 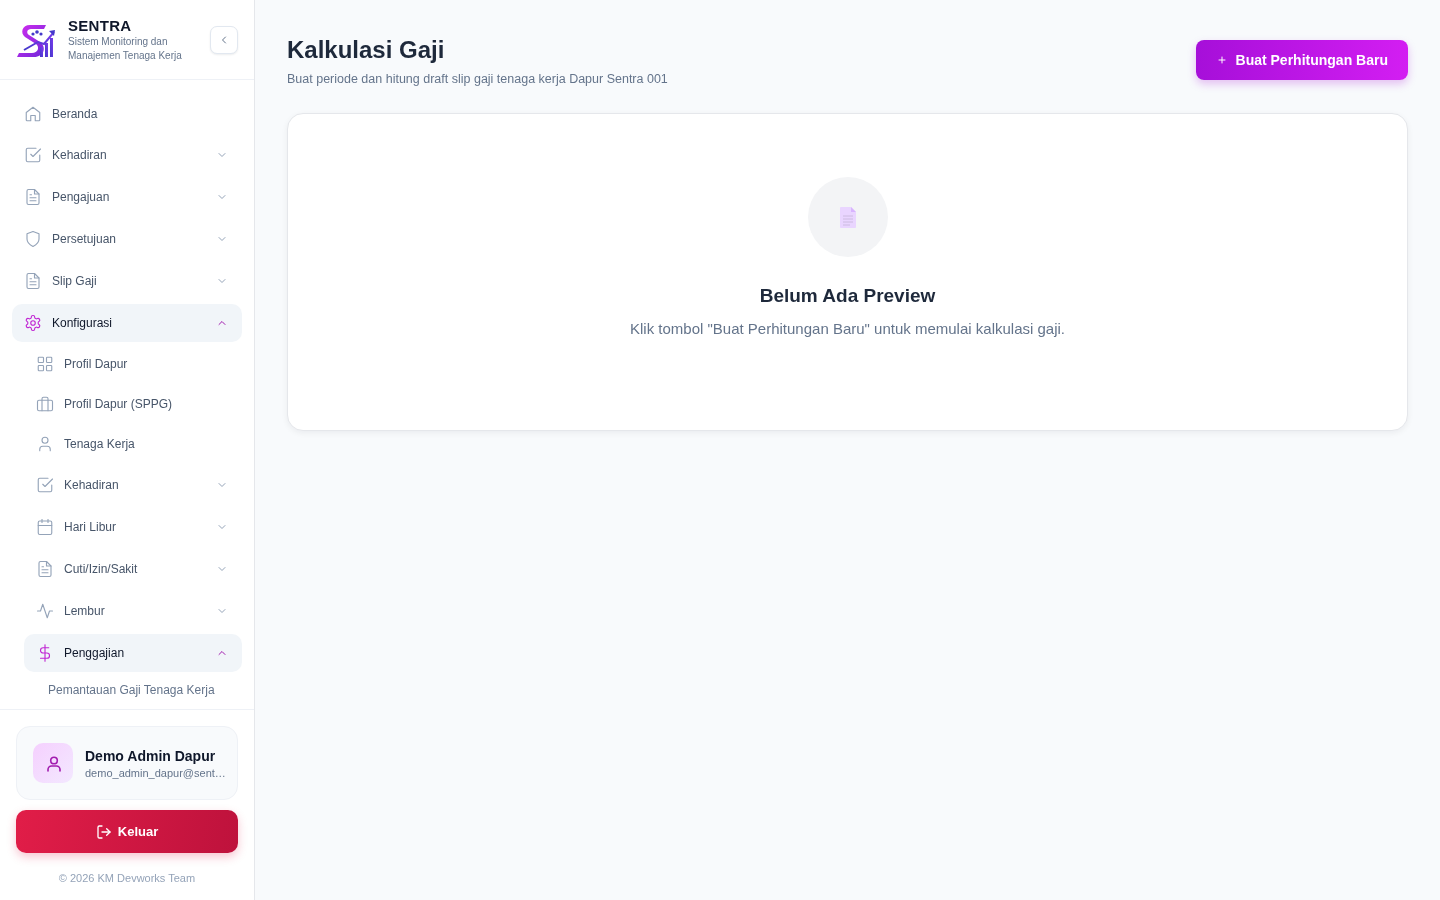 I want to click on pulse-line-icon, so click(x=45, y=611).